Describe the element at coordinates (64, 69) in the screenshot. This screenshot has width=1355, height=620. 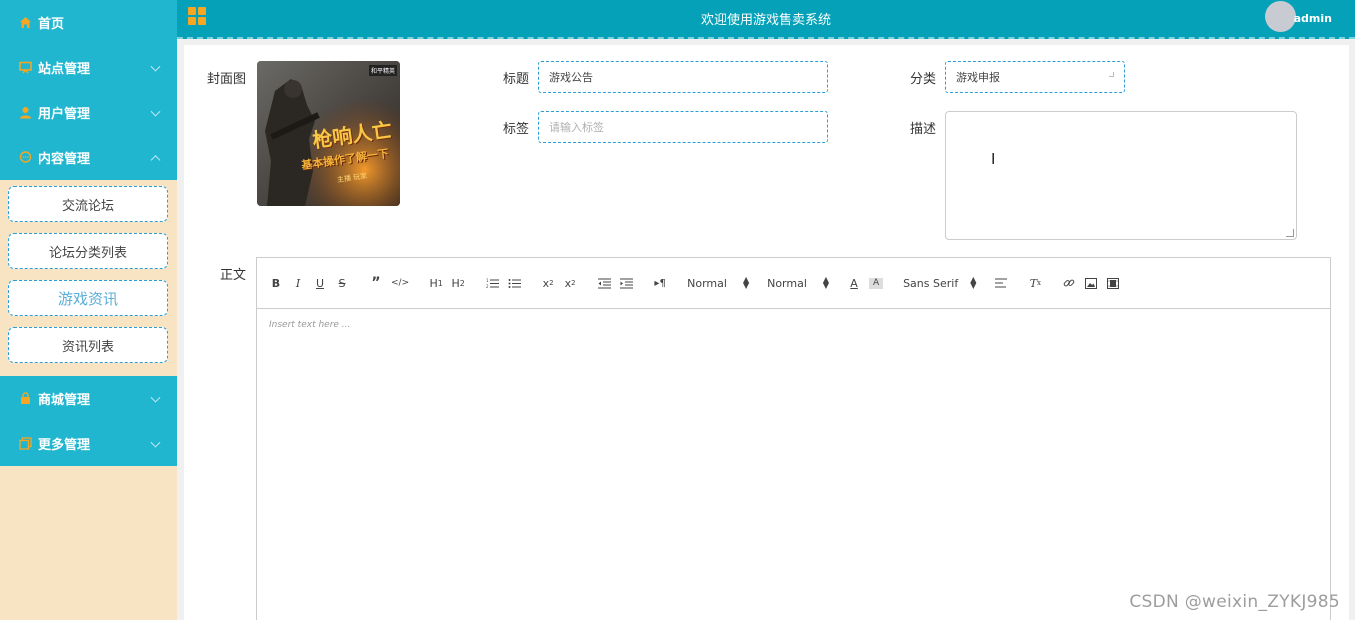
I see `sidebar-item-label: 站点管理` at that location.